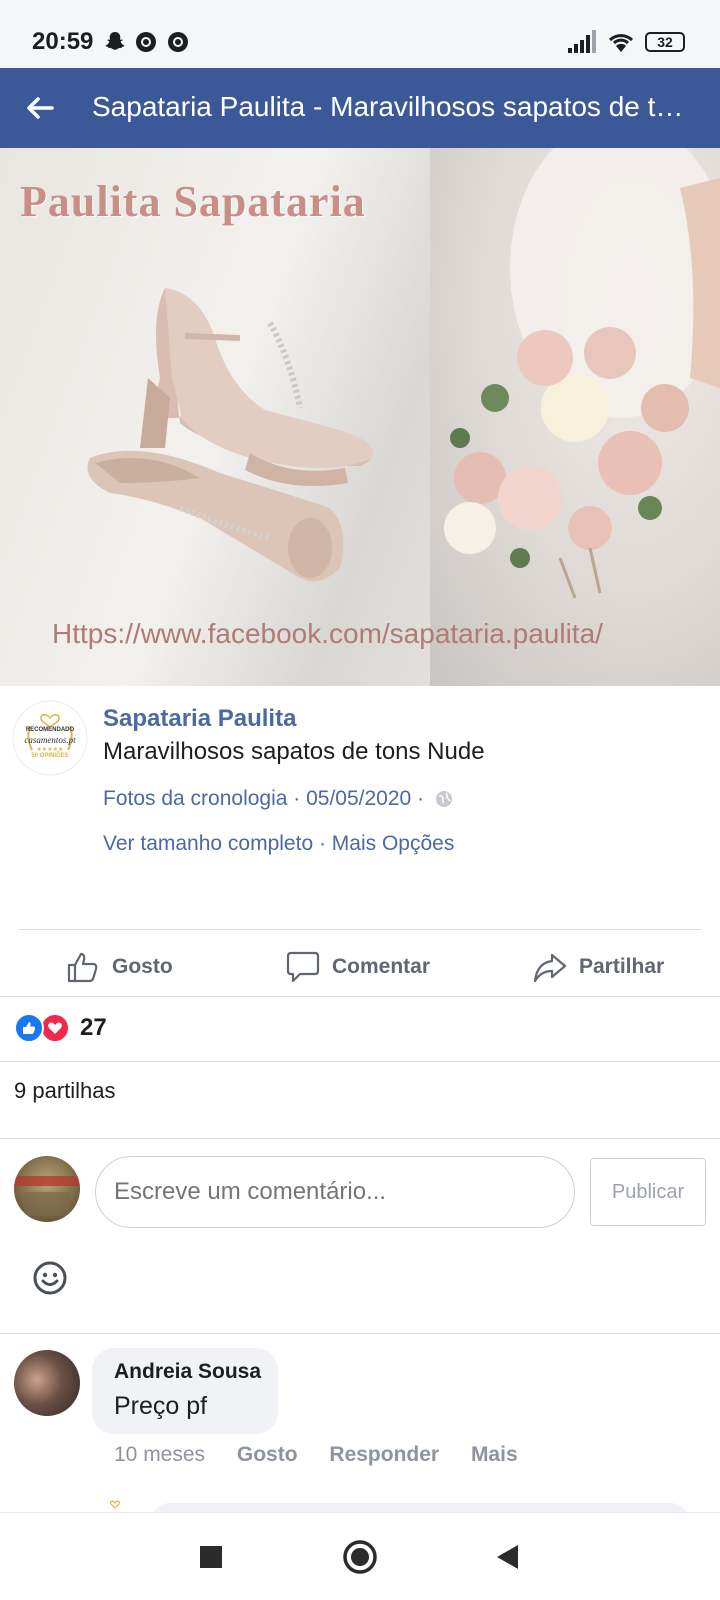 This screenshot has height=1600, width=720. What do you see at coordinates (621, 43) in the screenshot?
I see `wifi-icon` at bounding box center [621, 43].